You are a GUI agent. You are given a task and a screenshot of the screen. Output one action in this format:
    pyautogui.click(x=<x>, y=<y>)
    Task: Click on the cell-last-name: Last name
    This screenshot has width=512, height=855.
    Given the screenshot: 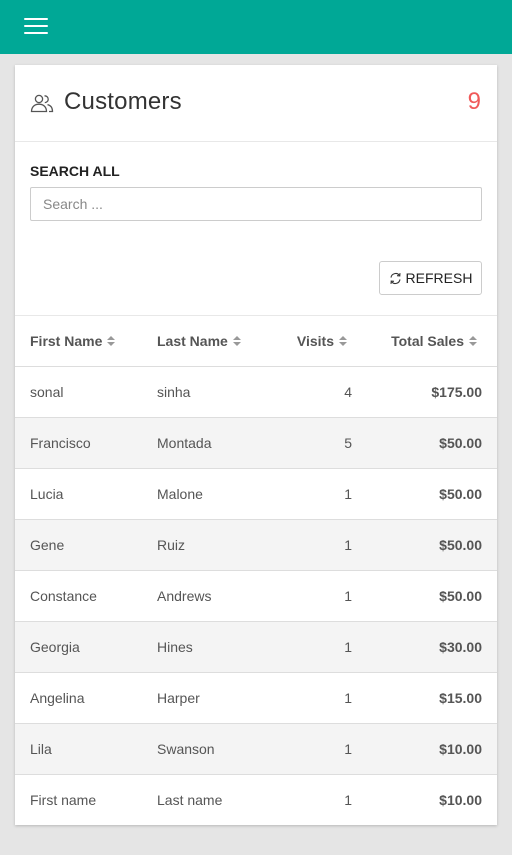 What is the action you would take?
    pyautogui.click(x=190, y=800)
    